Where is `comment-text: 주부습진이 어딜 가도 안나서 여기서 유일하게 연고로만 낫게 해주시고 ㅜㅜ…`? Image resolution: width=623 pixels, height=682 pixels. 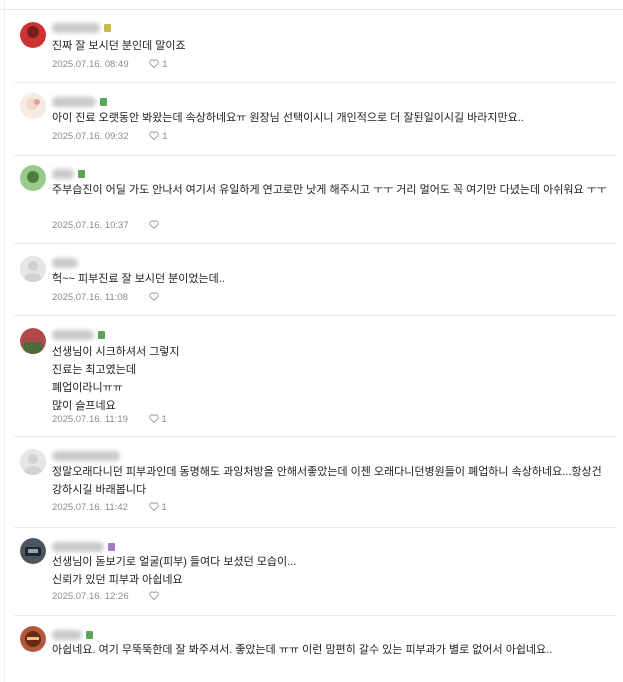
comment-text: 주부습진이 어딜 가도 안나서 여기서 유일하게 연고로만 낫게 해주시고 ㅜㅜ… is located at coordinates (329, 190).